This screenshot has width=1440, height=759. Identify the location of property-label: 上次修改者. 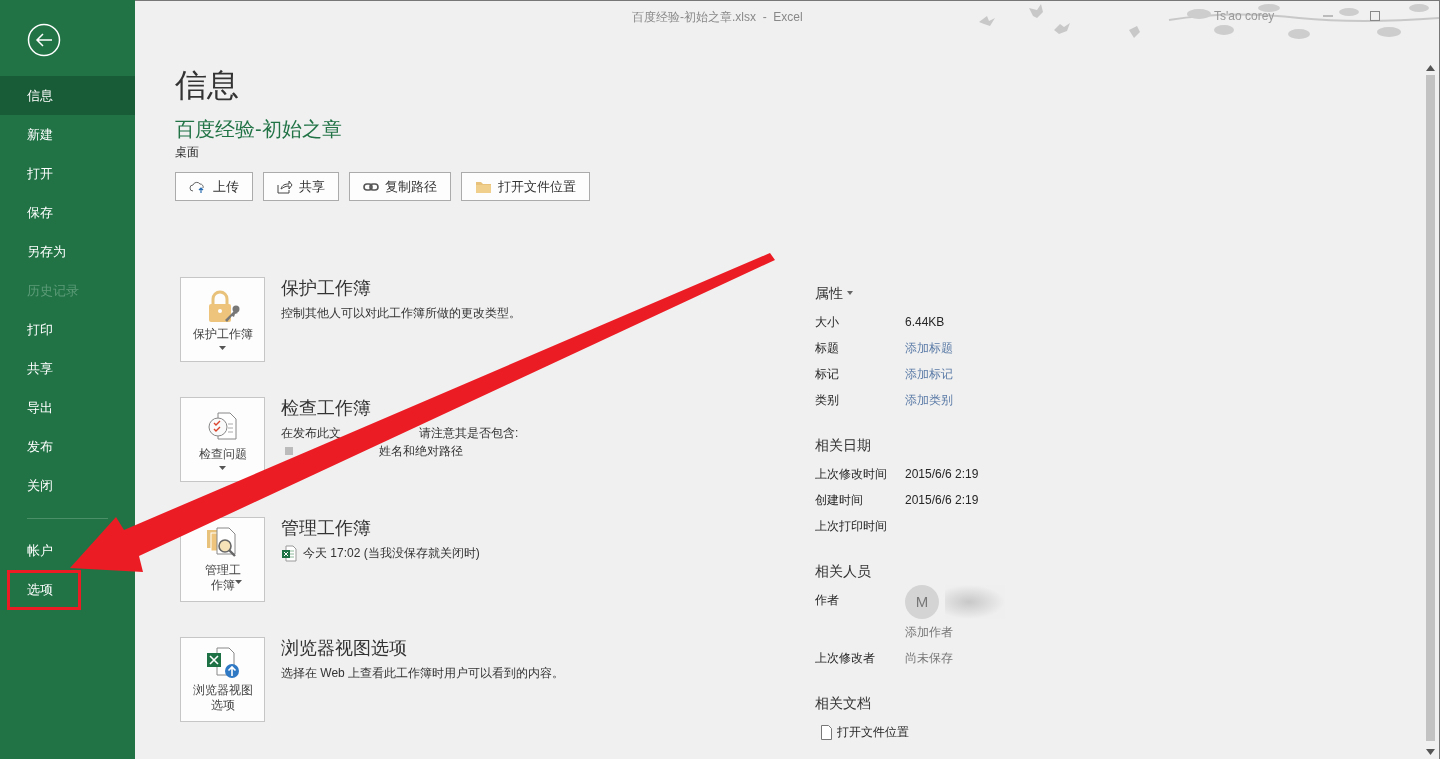
(845, 658).